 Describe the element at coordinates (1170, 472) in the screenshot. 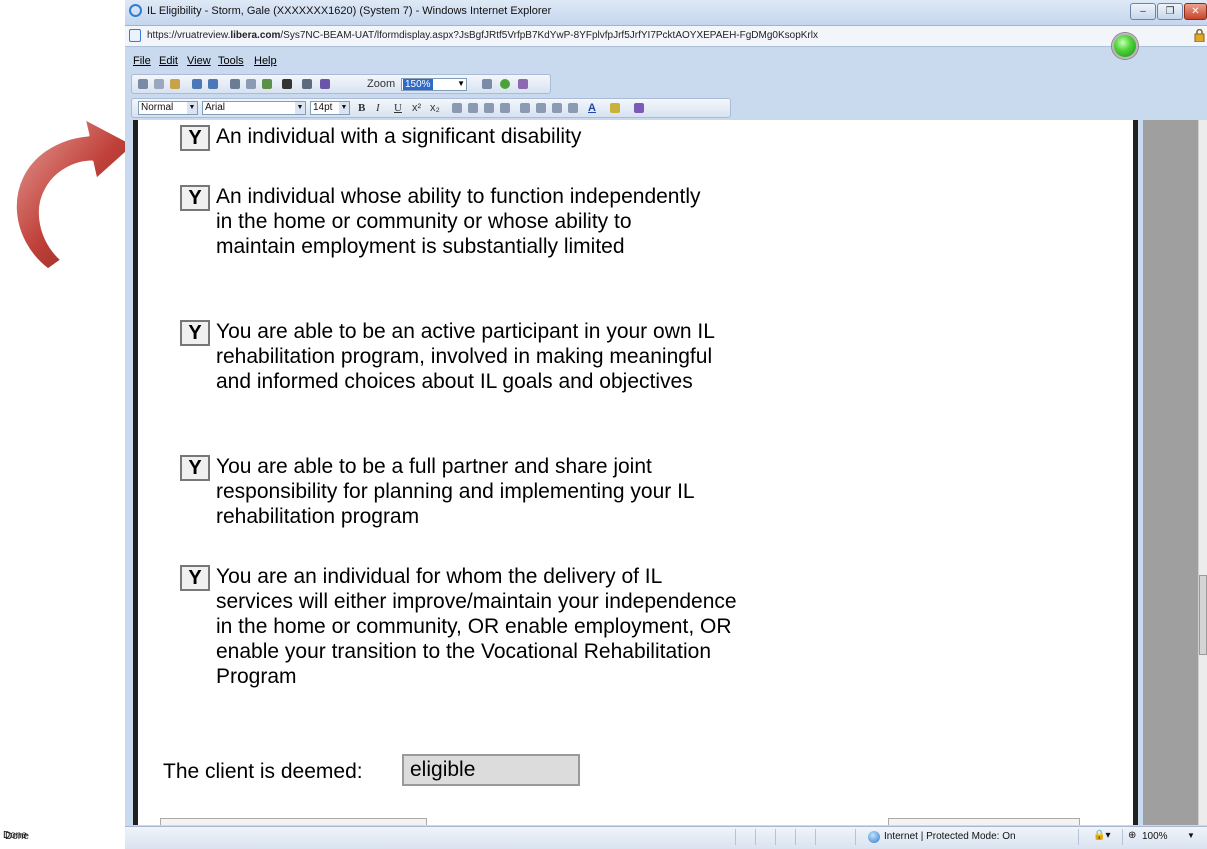

I see `page-margin` at that location.